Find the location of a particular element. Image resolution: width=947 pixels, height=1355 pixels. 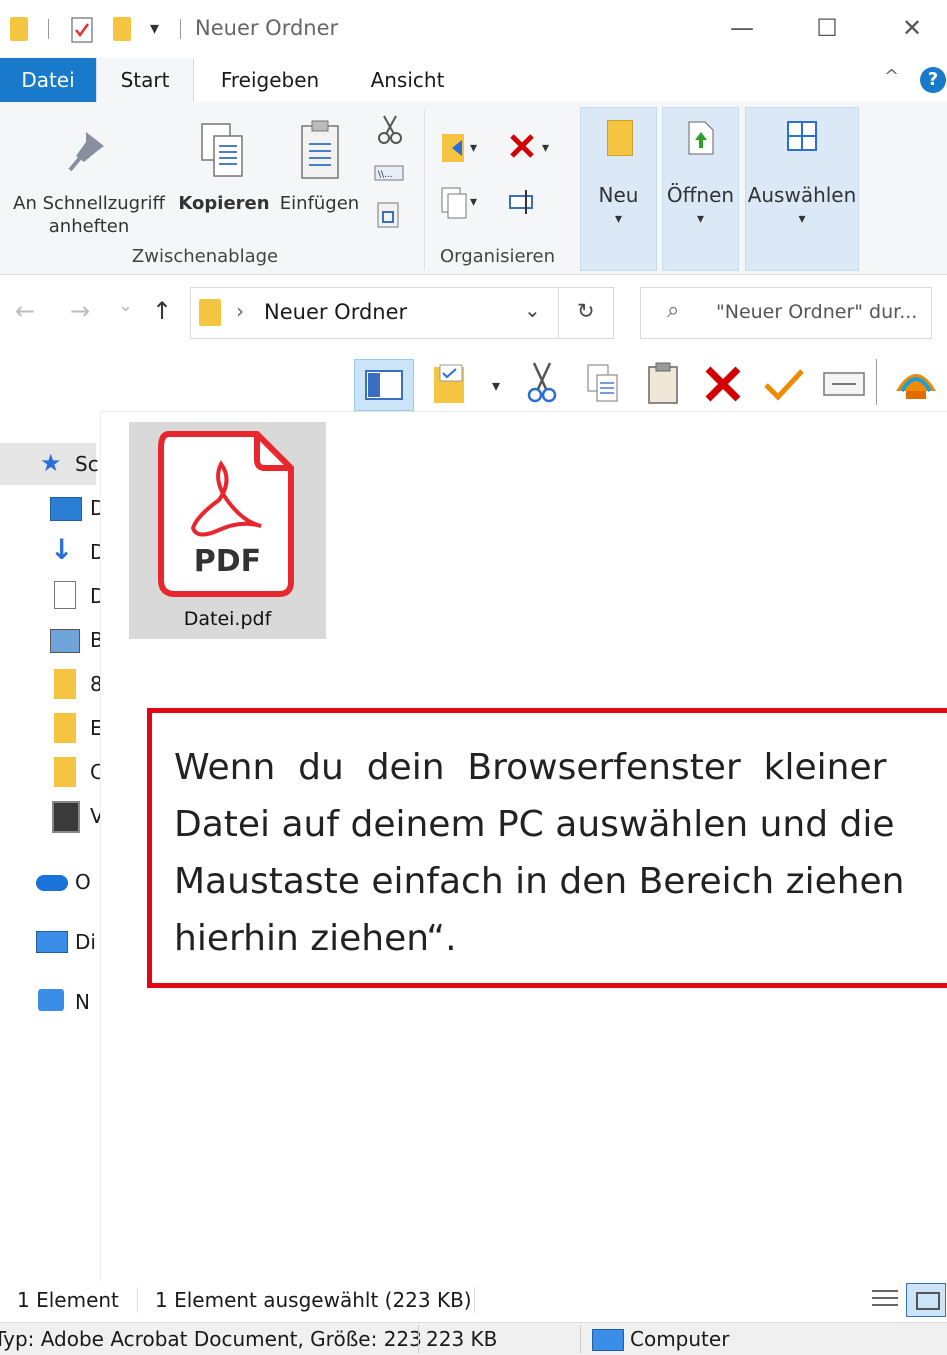

recent-locations-button: ⌄ is located at coordinates (125, 305).